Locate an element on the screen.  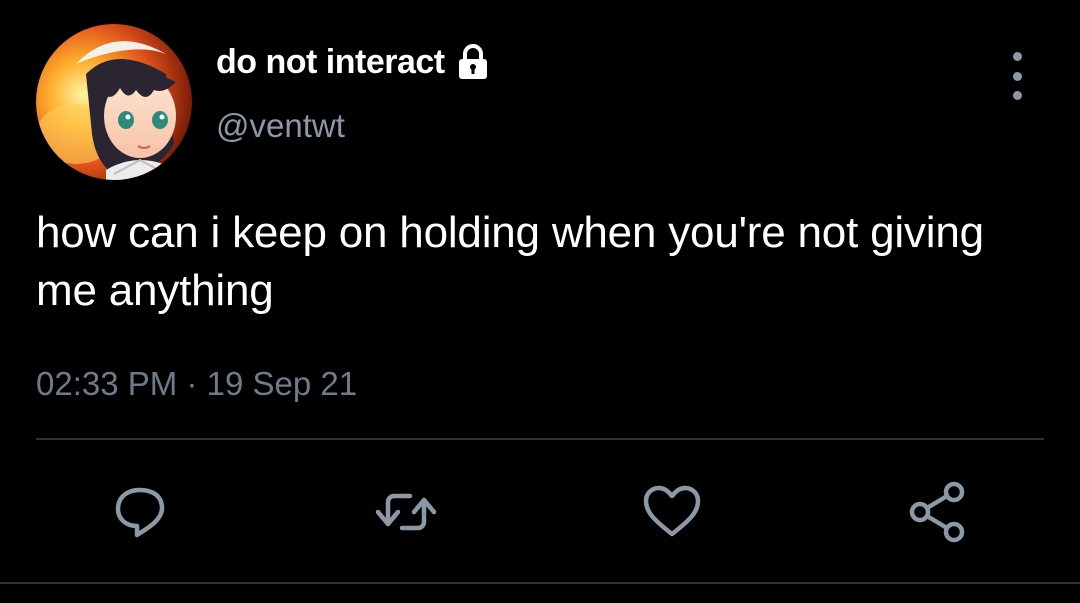
avatar is located at coordinates (114, 102).